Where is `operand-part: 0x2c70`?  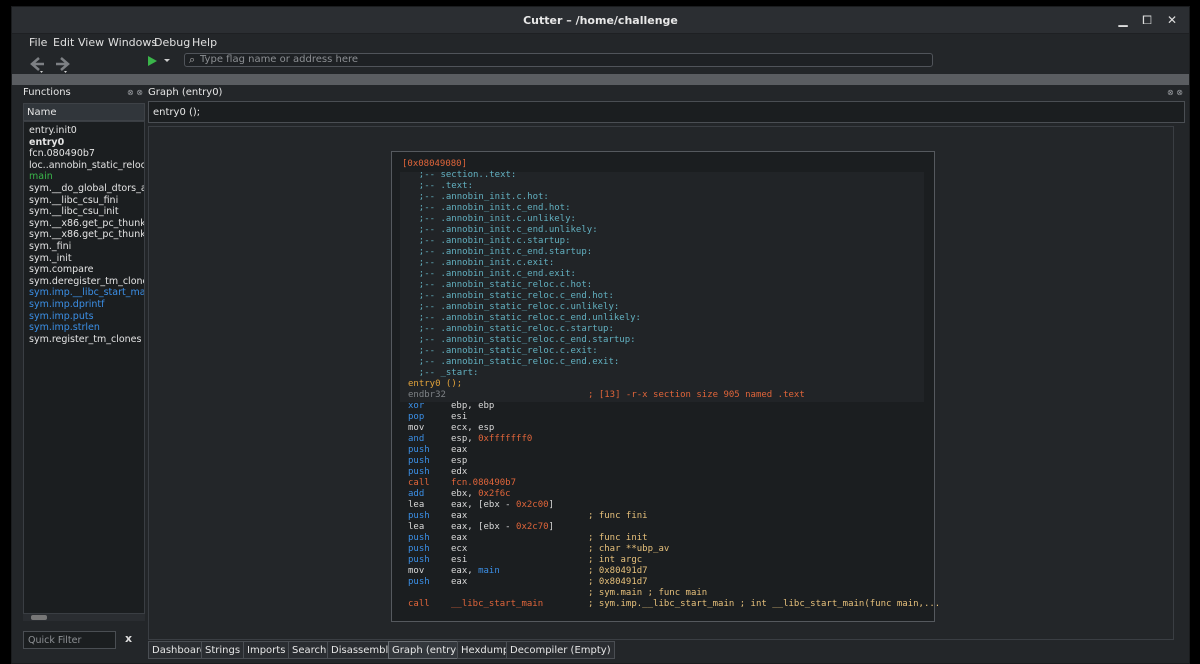
operand-part: 0x2c70 is located at coordinates (532, 527).